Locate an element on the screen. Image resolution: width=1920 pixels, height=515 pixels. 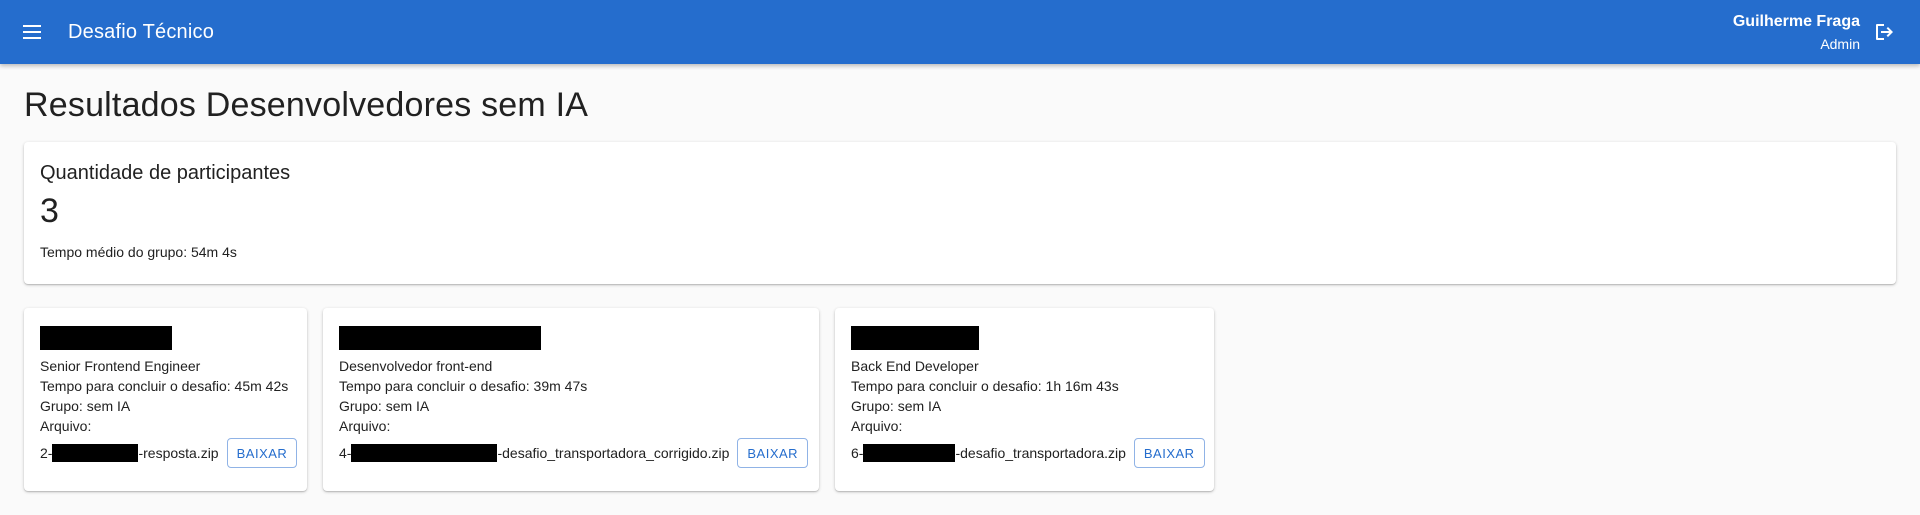
app-bar: Desafio Técnico Guilherme Fraga Admin is located at coordinates (960, 32).